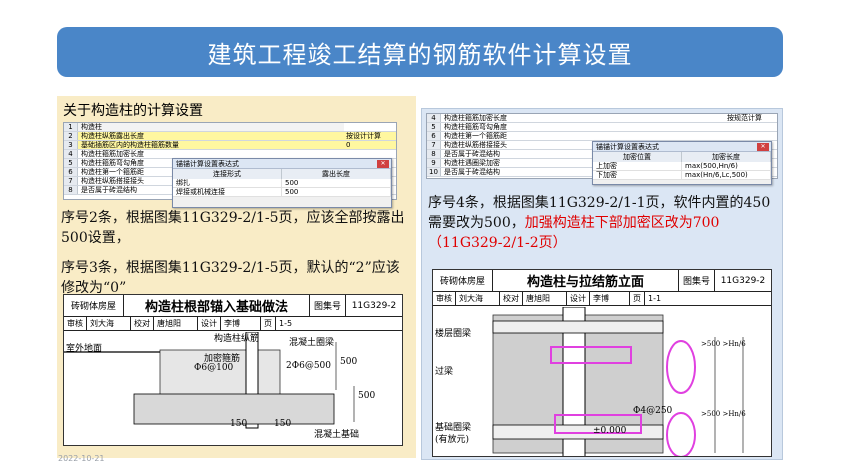 Image resolution: width=844 pixels, height=476 pixels. Describe the element at coordinates (655, 298) in the screenshot. I see `page-number: 1-1` at that location.